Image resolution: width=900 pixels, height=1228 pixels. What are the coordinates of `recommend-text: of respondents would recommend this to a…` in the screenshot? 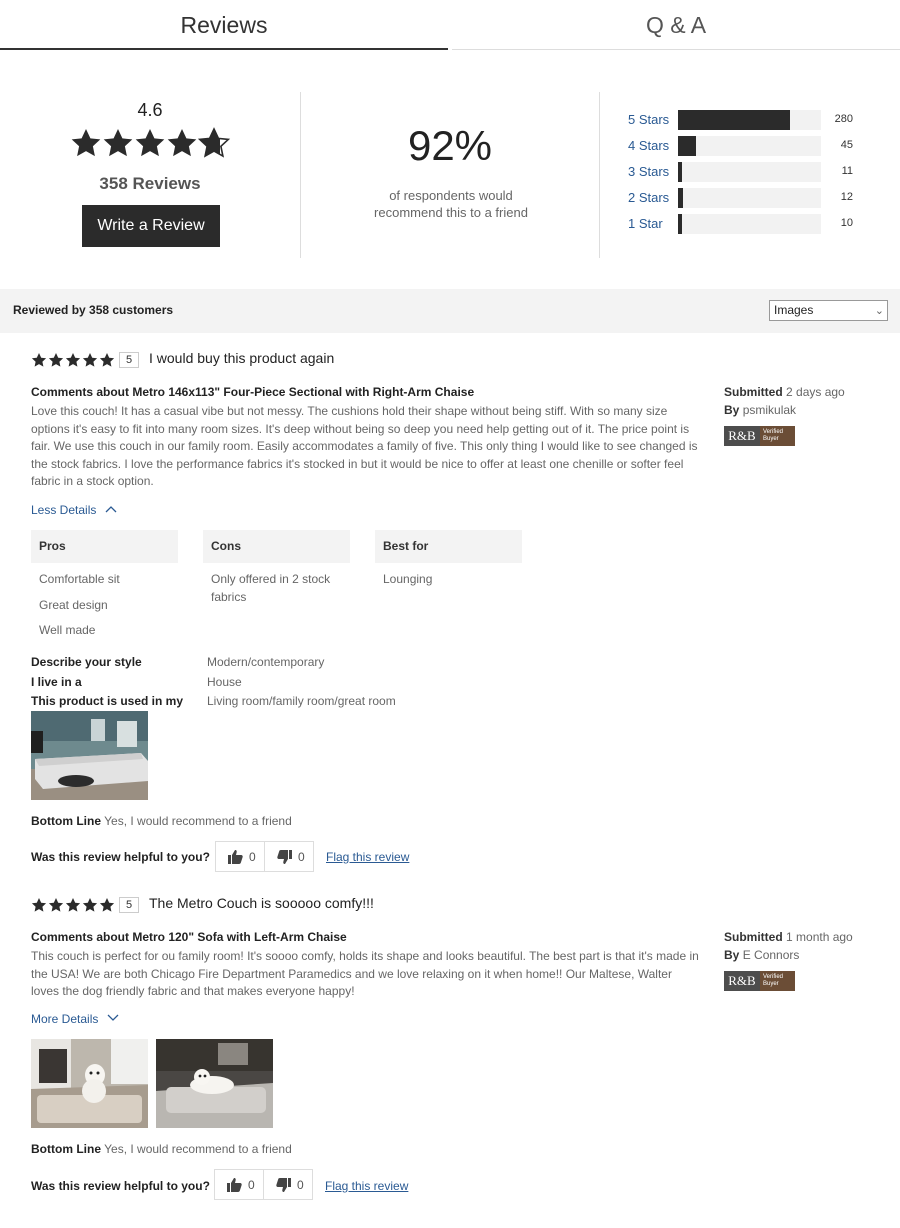 It's located at (451, 204).